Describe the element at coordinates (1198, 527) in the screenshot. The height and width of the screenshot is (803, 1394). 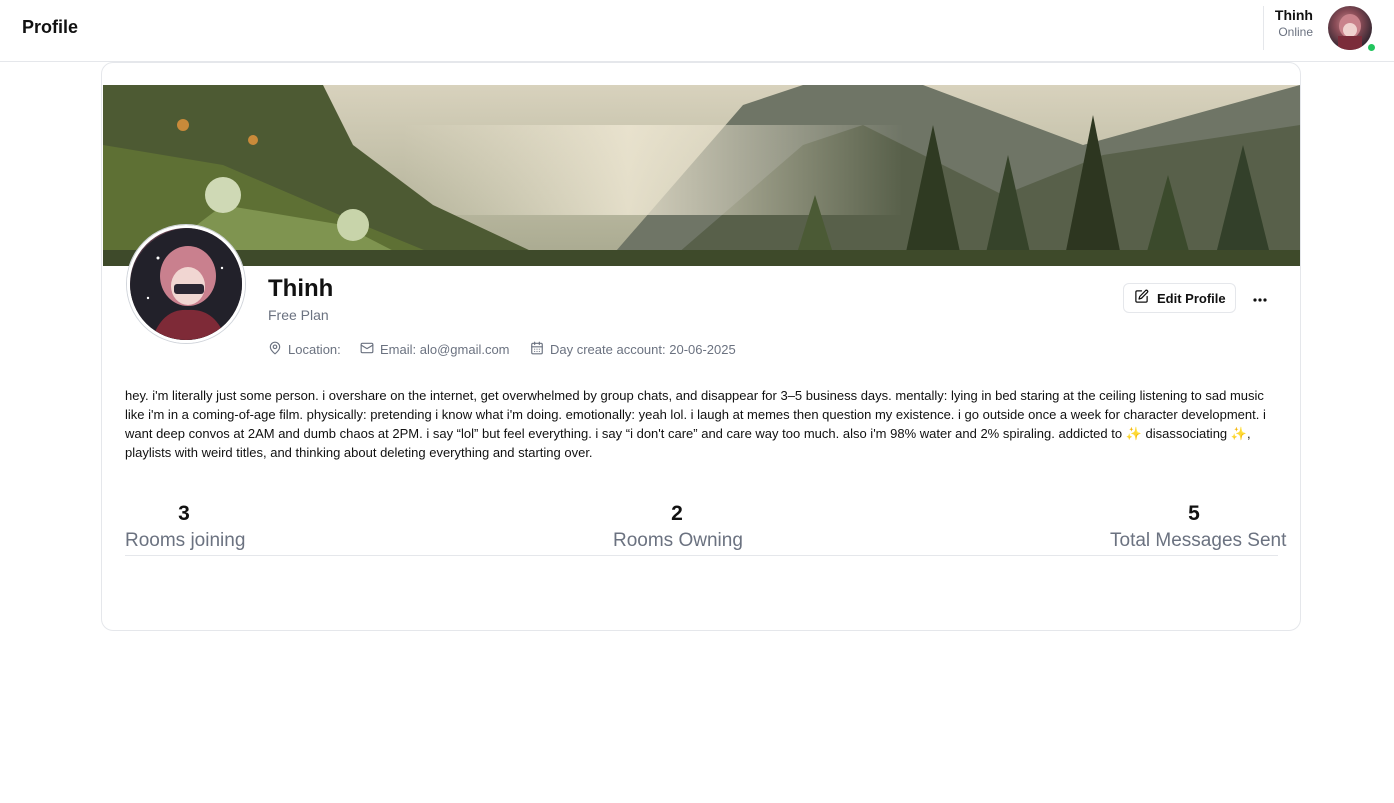
I see `stat-total-messages: 5 Total Messages Sent` at that location.